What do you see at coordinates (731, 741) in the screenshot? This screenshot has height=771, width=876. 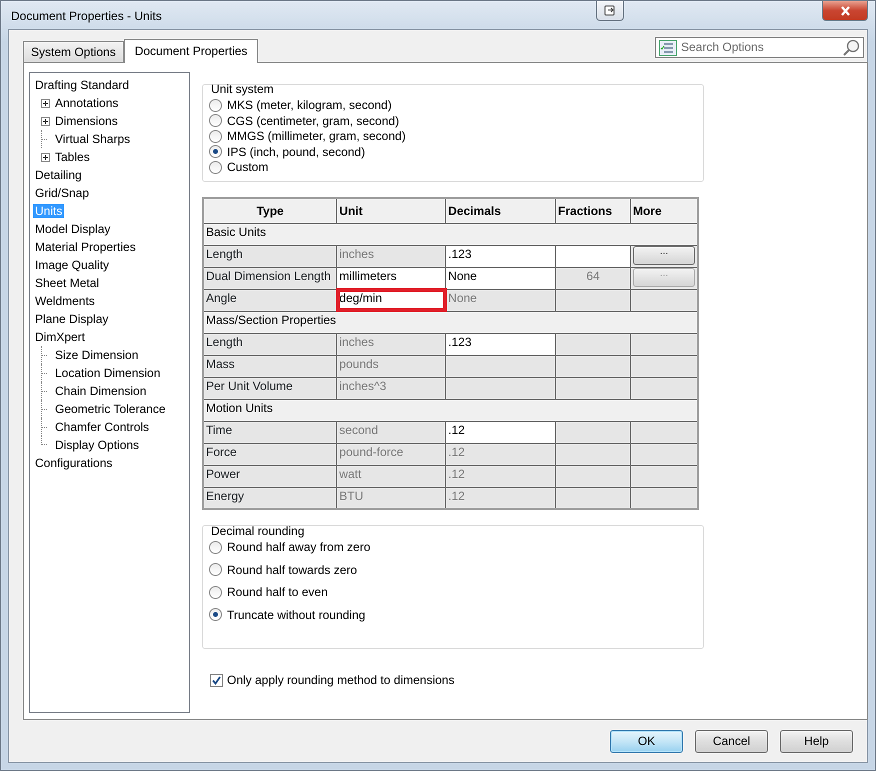 I see `dialog-button: Cancel` at bounding box center [731, 741].